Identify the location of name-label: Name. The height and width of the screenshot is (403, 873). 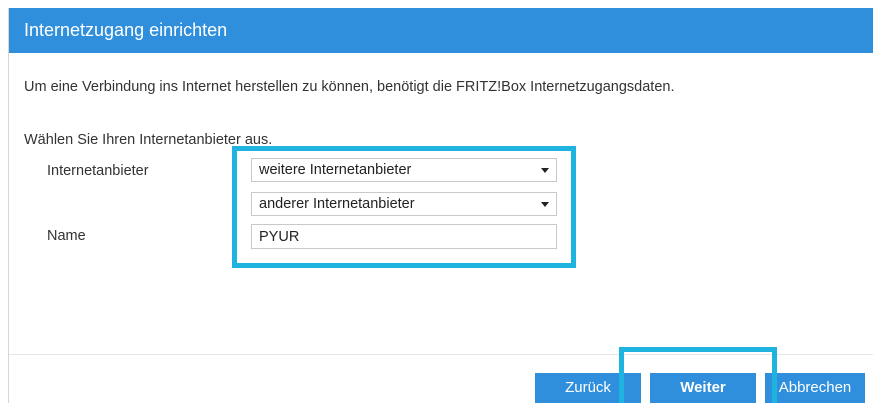
(66, 236).